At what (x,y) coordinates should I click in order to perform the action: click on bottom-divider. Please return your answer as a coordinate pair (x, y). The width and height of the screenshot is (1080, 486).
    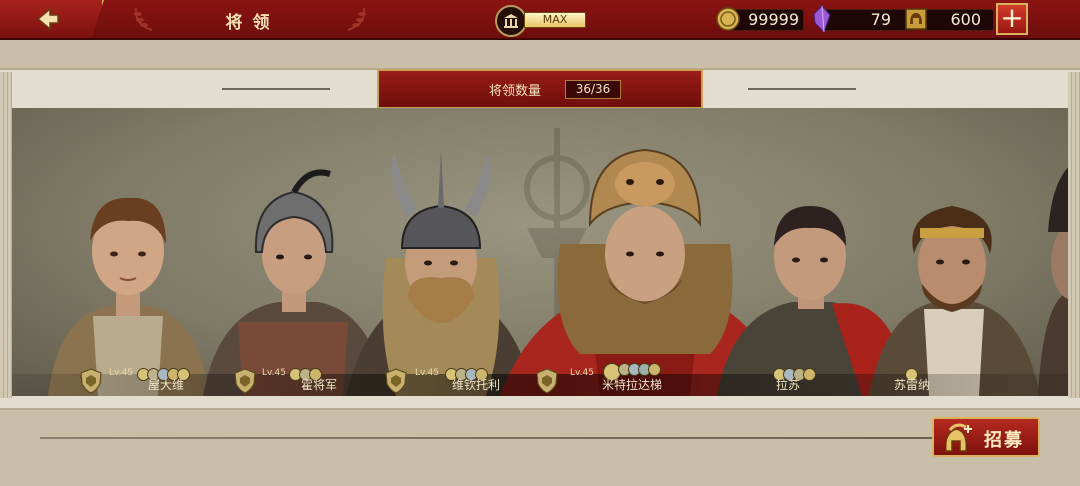
    Looking at the image, I should click on (487, 438).